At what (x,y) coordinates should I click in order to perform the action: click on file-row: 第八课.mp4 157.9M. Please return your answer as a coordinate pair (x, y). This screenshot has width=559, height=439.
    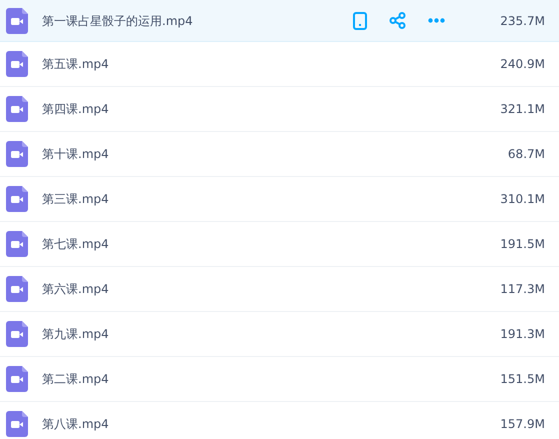
    Looking at the image, I should click on (279, 420).